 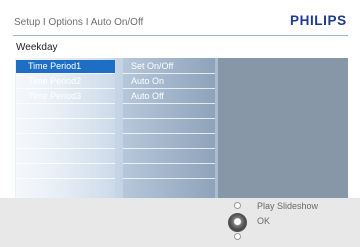 I want to click on nav-up-dot-icon, so click(x=237, y=205).